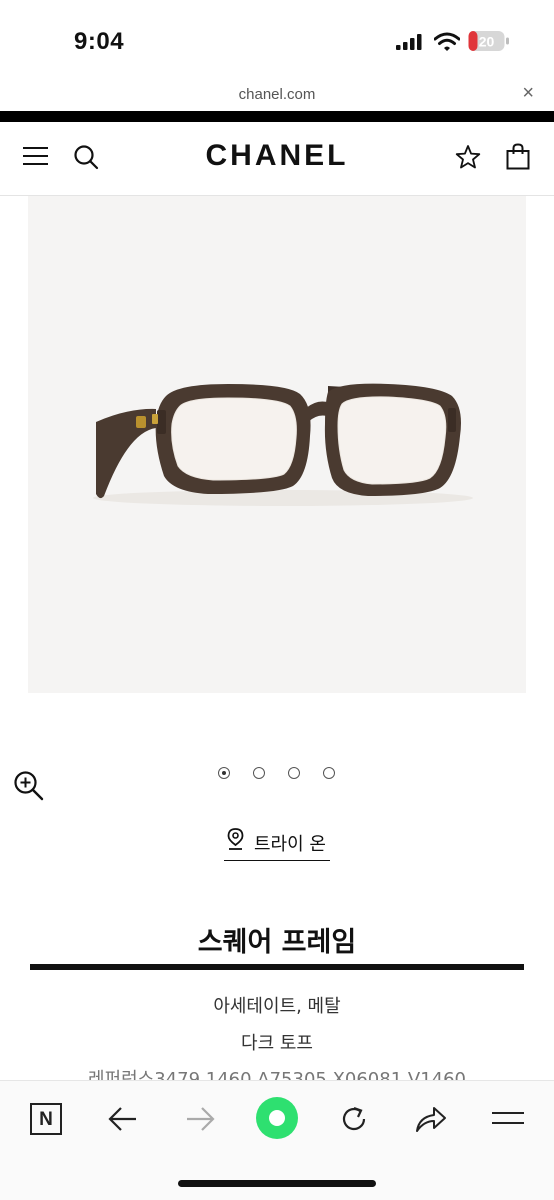  I want to click on try-on-button: 트라이 온, so click(277, 844).